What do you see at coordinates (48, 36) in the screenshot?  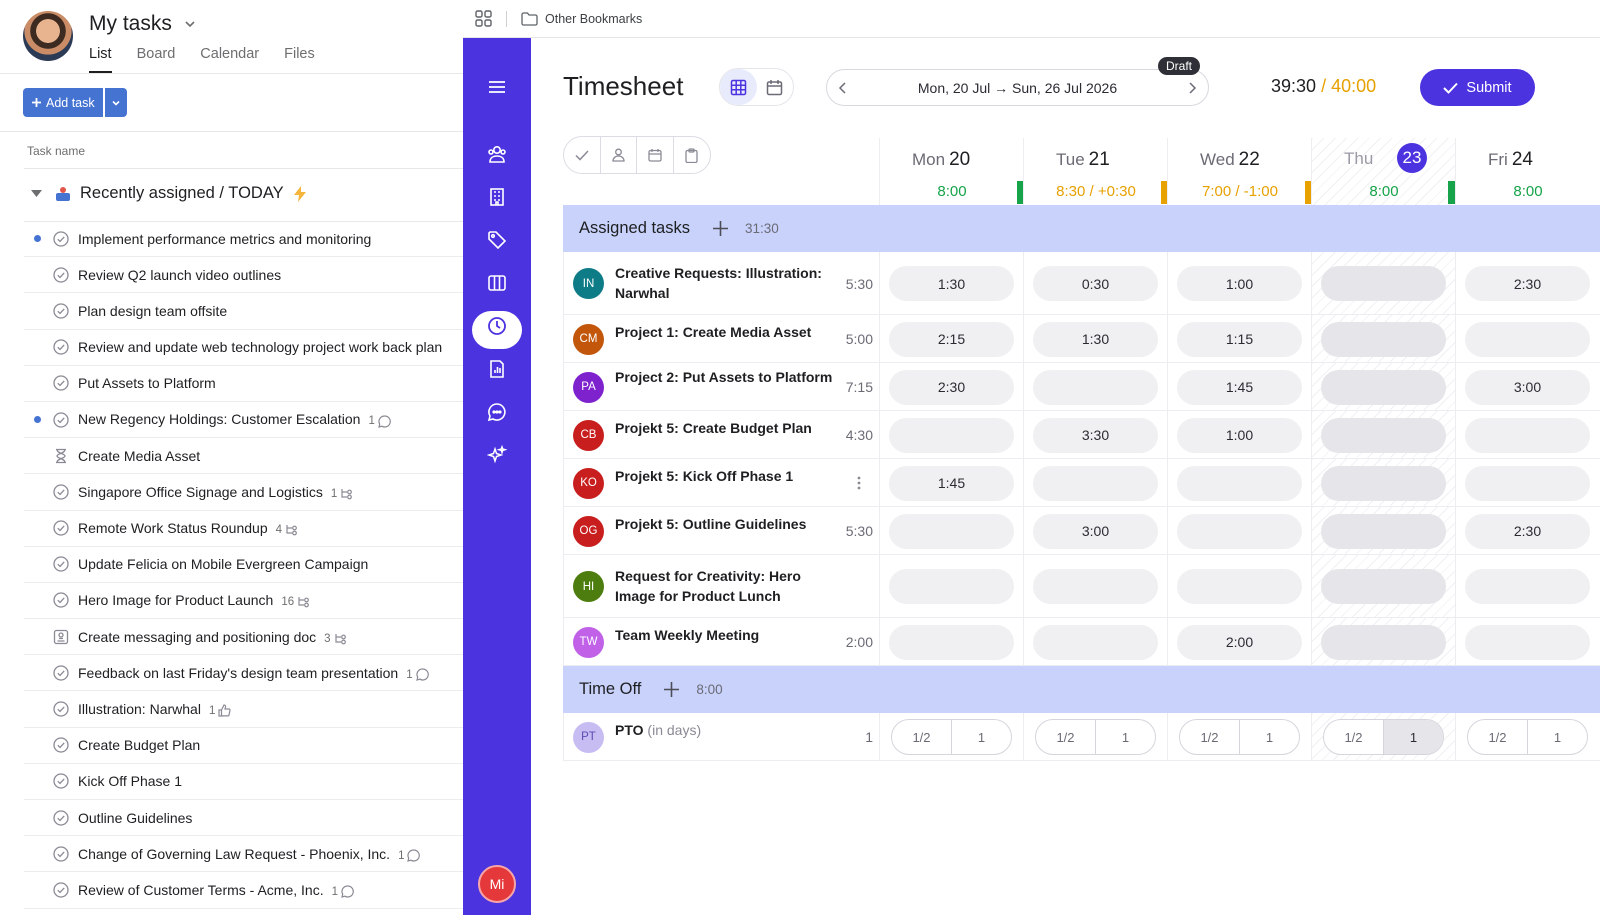 I see `user-avatar` at bounding box center [48, 36].